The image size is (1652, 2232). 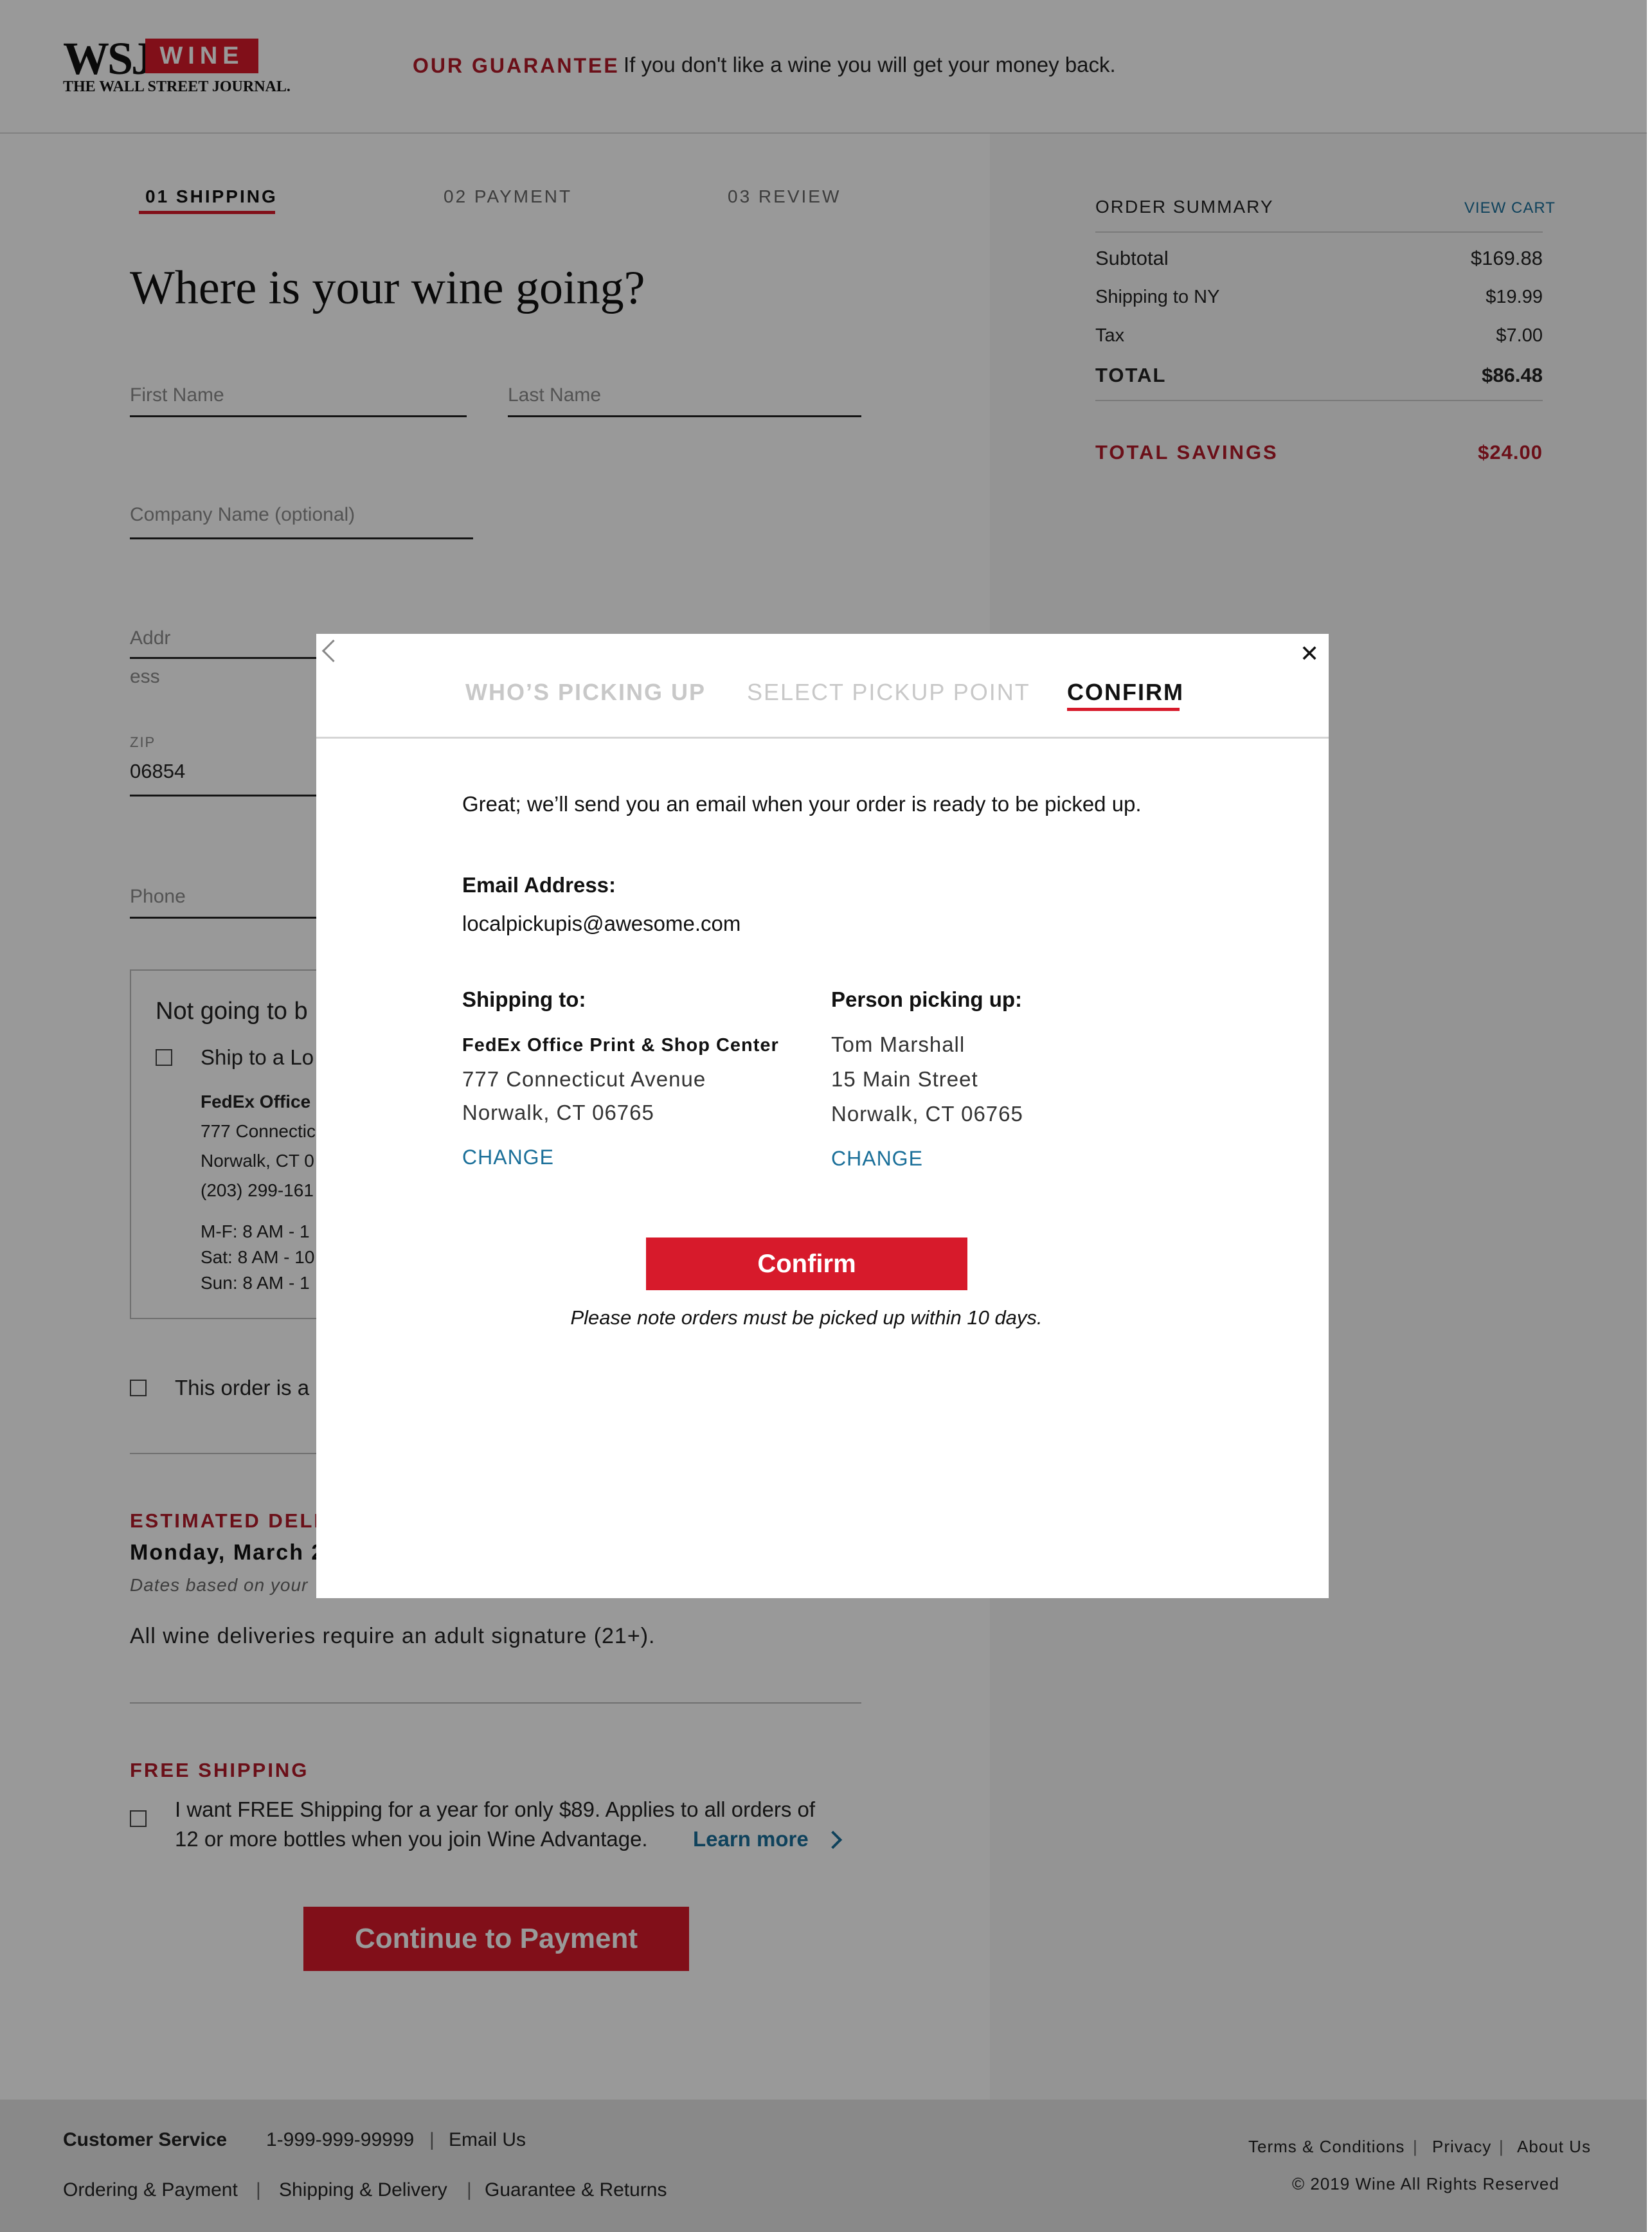 I want to click on change-person-link: CHANGE, so click(x=877, y=1159).